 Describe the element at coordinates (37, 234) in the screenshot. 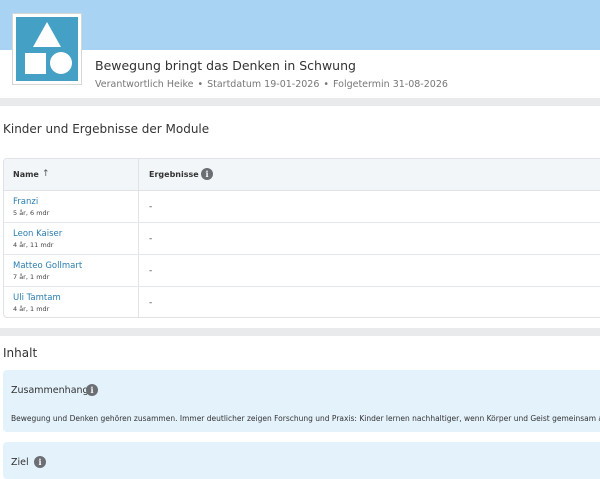

I see `child-name-link: Leon Kaiser` at that location.